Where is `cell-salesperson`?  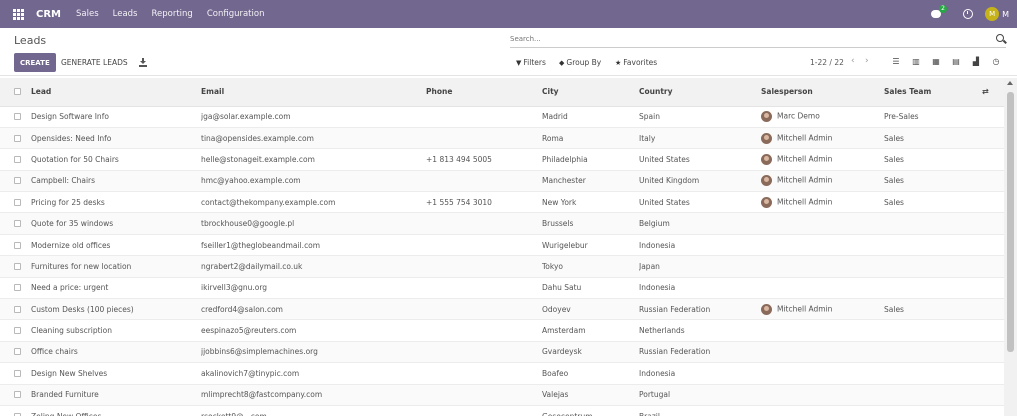
cell-salesperson is located at coordinates (822, 373).